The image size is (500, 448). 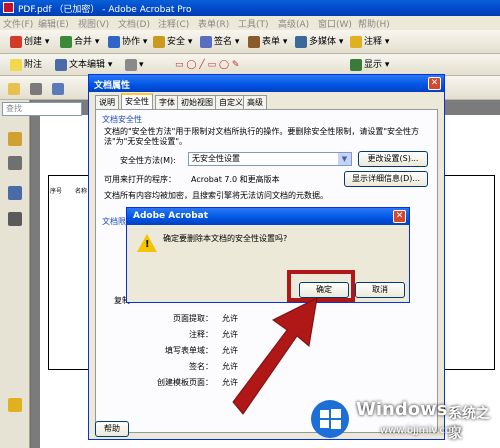 I want to click on windows-logo-icon, so click(x=330, y=419).